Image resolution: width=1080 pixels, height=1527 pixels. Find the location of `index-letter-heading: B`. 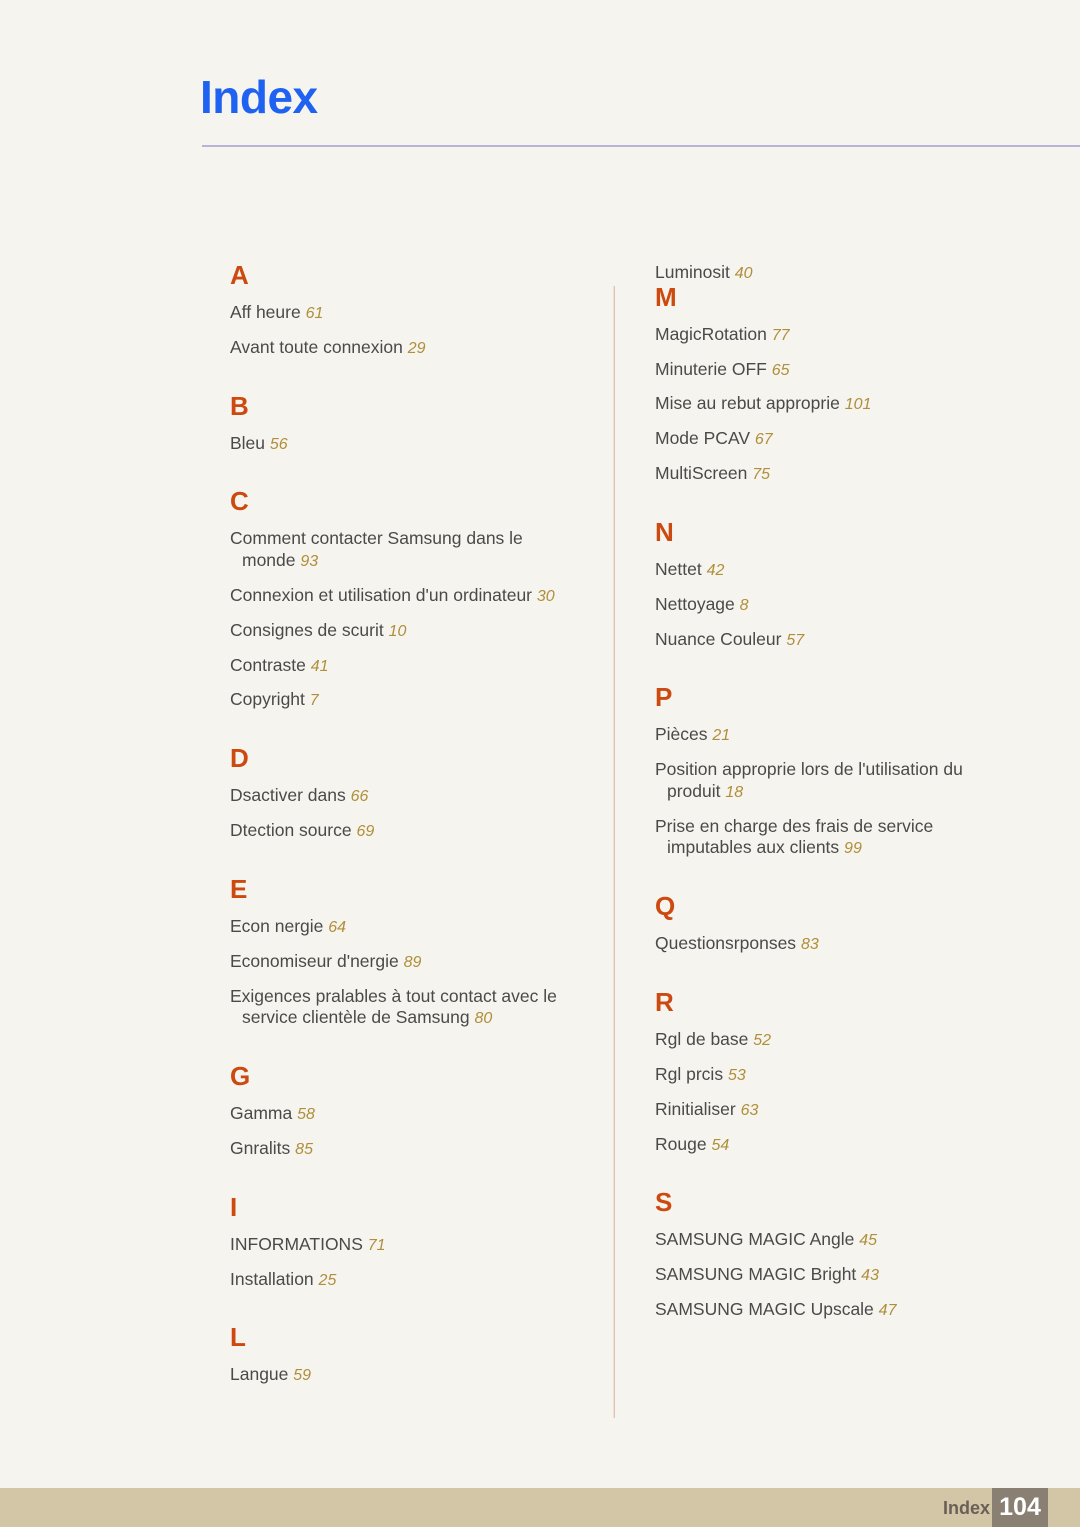

index-letter-heading: B is located at coordinates (239, 405).